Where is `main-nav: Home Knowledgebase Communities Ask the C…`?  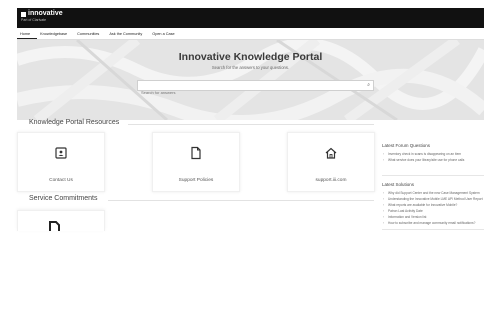 main-nav: Home Knowledgebase Communities Ask the C… is located at coordinates (250, 34).